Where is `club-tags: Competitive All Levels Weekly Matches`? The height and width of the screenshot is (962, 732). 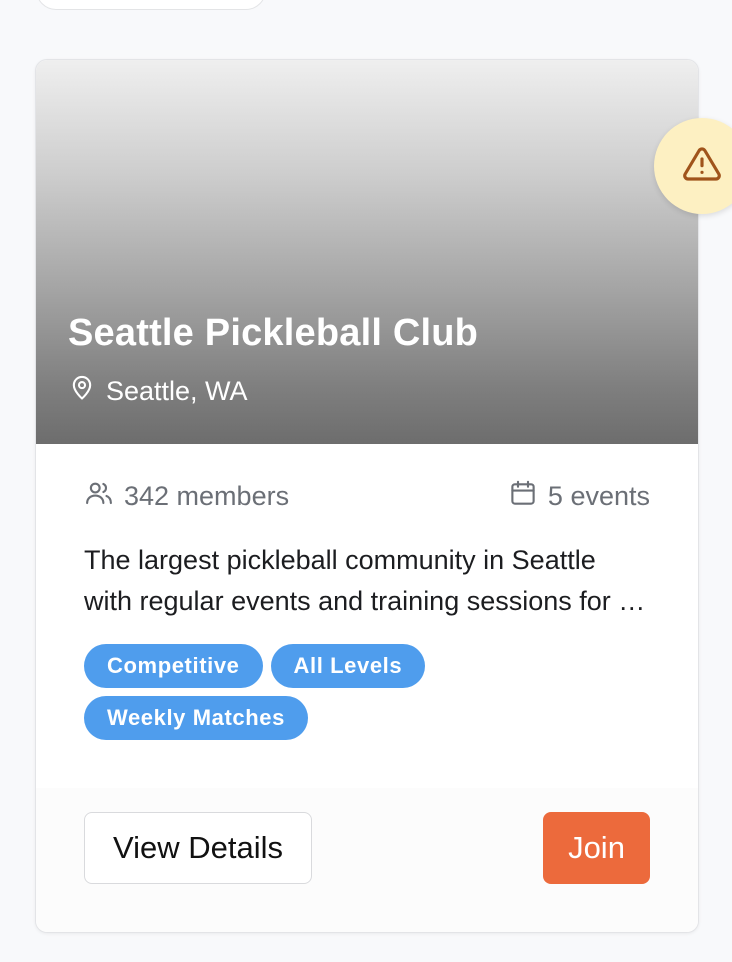
club-tags: Competitive All Levels Weekly Matches is located at coordinates (291, 692).